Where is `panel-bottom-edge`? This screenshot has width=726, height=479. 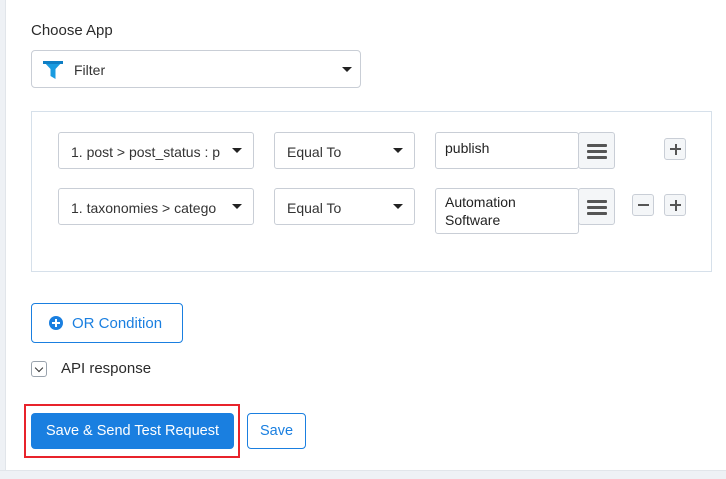
panel-bottom-edge is located at coordinates (363, 474).